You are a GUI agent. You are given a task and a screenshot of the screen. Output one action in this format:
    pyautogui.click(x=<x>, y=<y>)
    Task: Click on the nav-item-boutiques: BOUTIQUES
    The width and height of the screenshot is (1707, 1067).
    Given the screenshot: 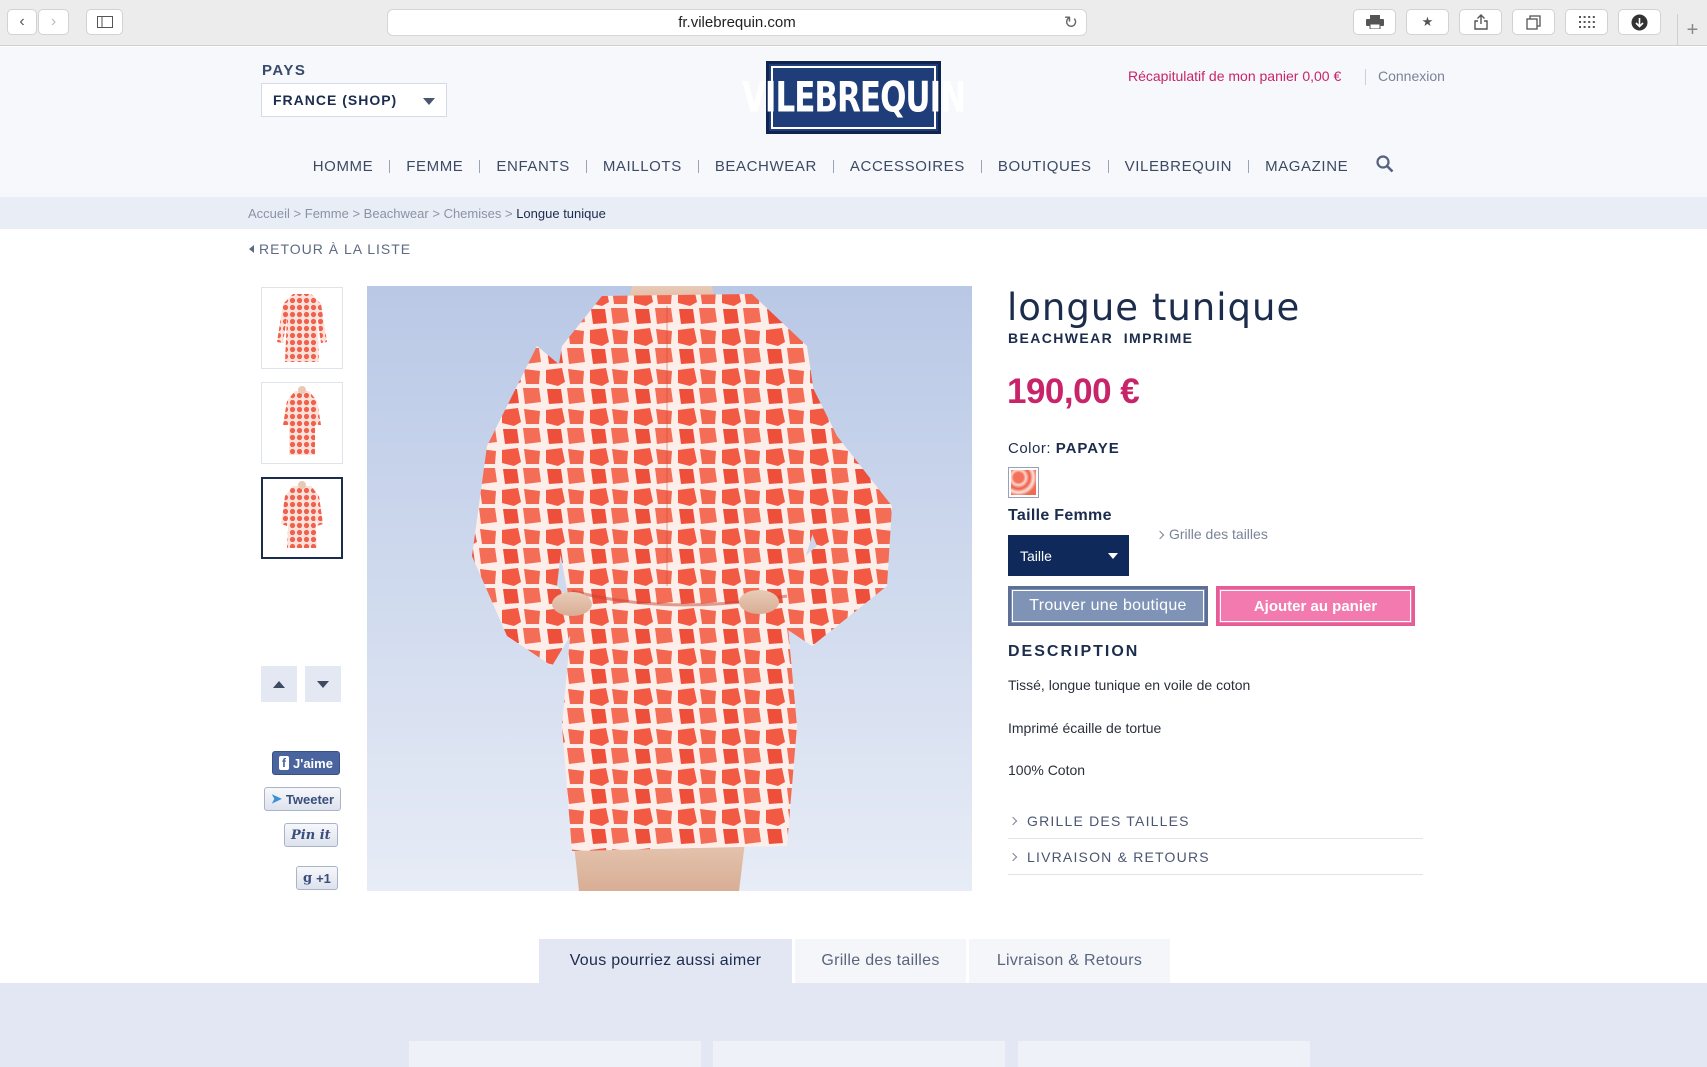 What is the action you would take?
    pyautogui.click(x=1045, y=166)
    